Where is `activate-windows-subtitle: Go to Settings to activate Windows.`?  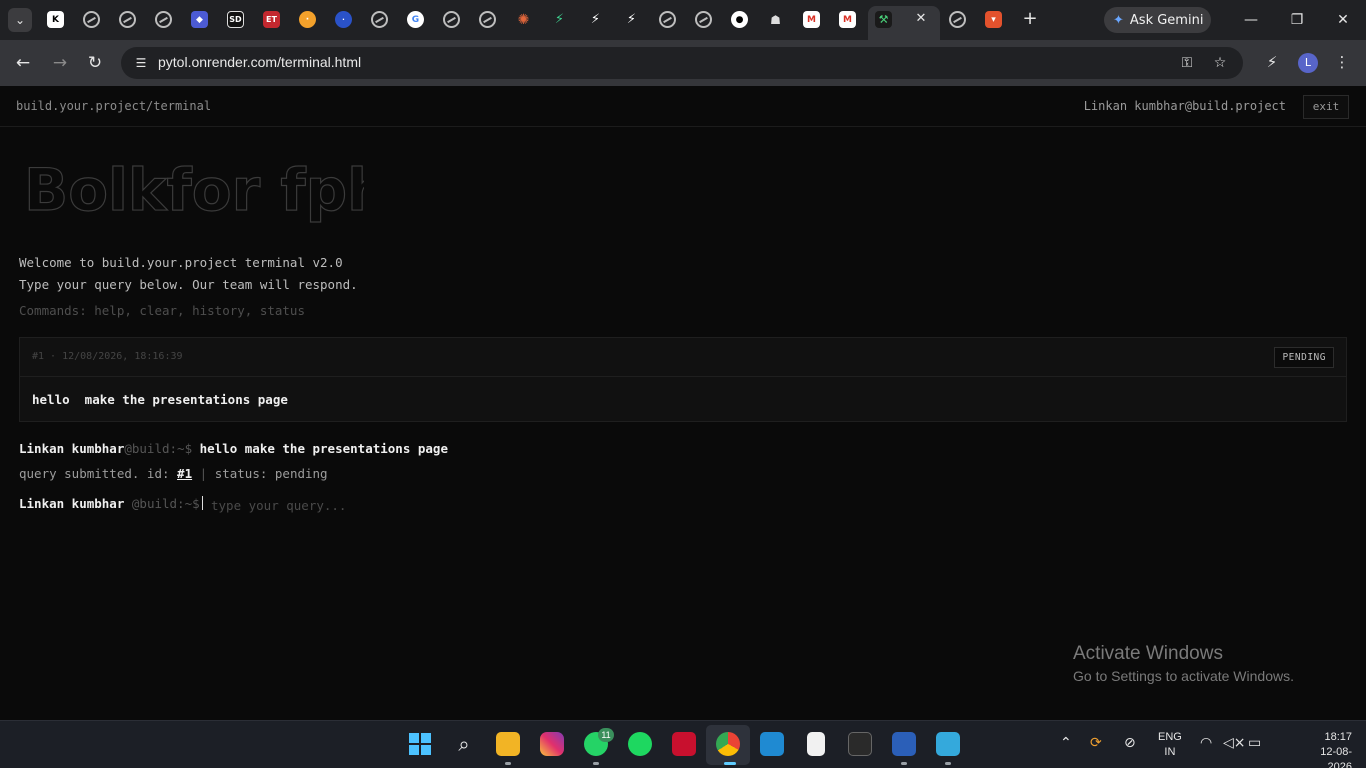 activate-windows-subtitle: Go to Settings to activate Windows. is located at coordinates (1183, 676).